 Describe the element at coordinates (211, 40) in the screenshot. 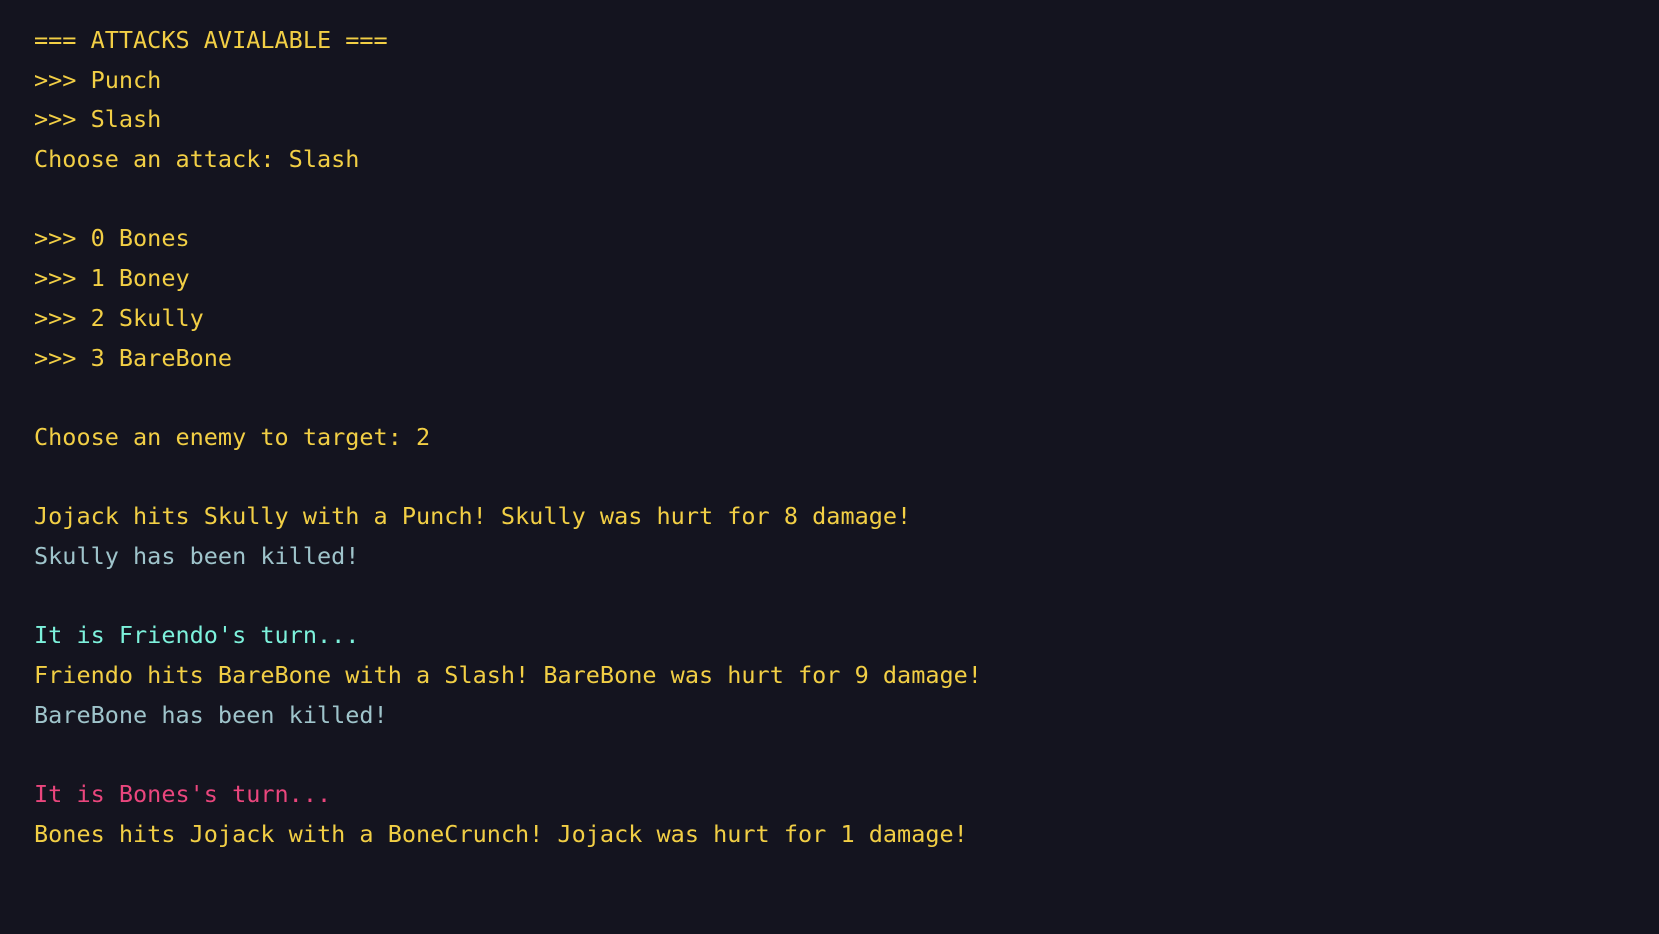

I see `terminal-line: === ATTACKS AVIALABLE ===` at that location.